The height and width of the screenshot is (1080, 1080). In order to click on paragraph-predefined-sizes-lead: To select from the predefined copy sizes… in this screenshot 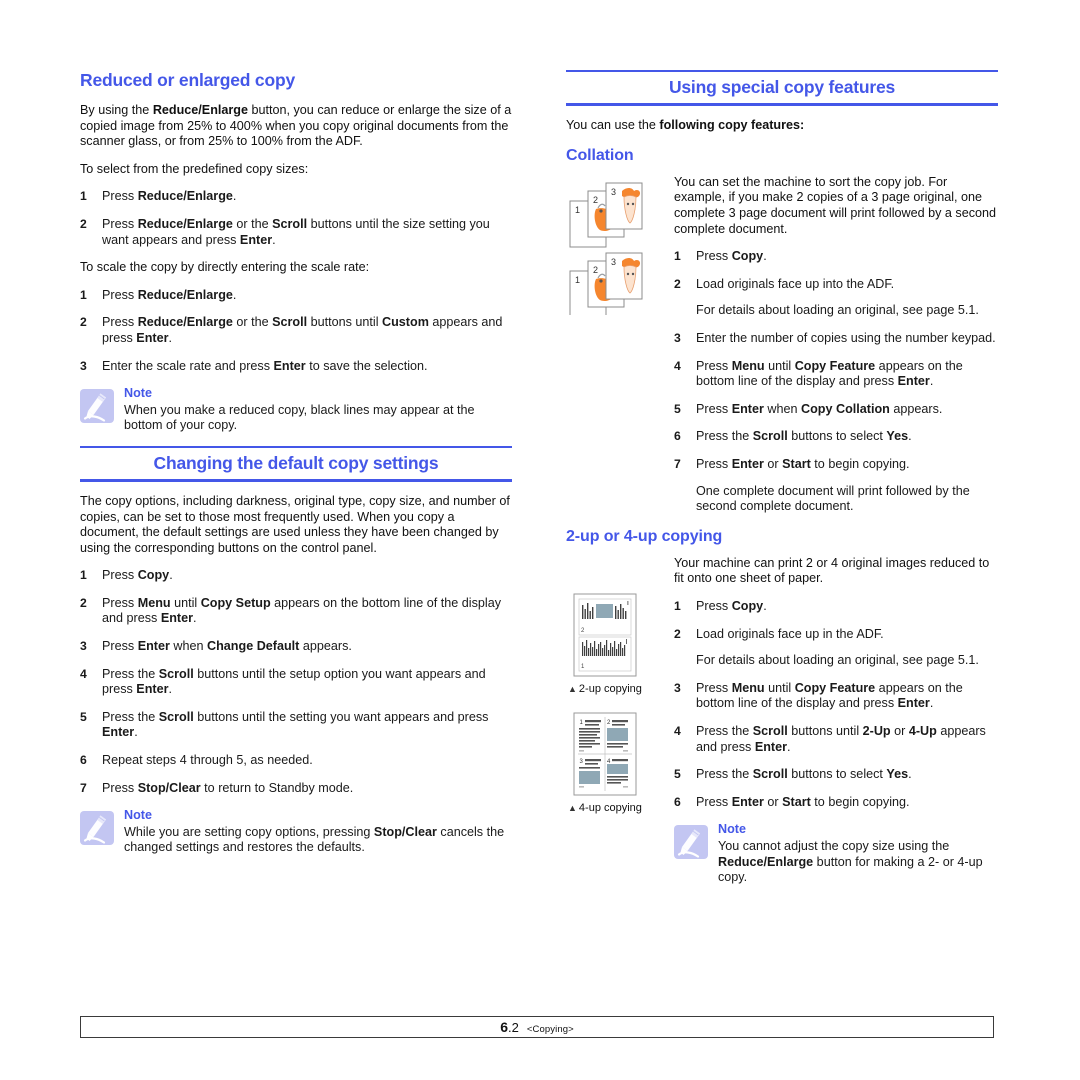, I will do `click(194, 168)`.